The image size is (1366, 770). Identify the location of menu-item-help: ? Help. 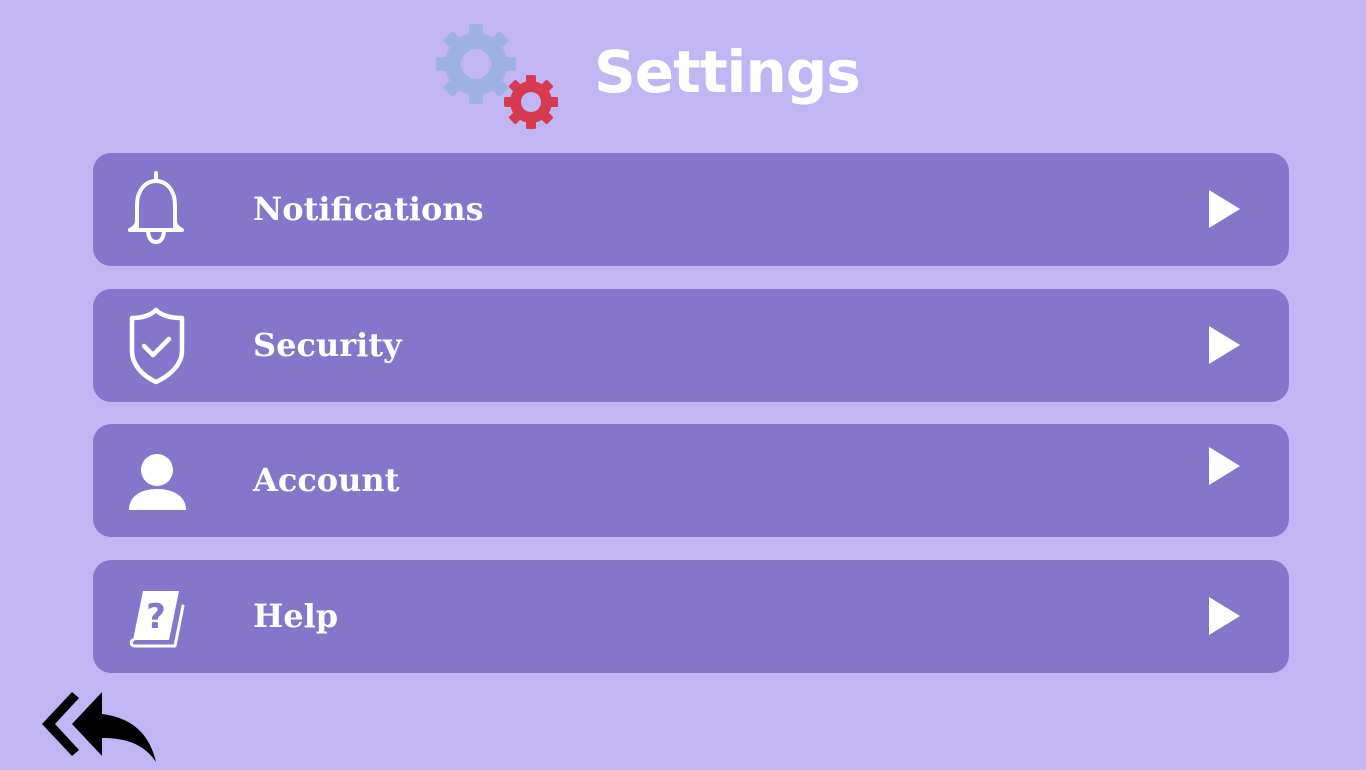
(691, 616).